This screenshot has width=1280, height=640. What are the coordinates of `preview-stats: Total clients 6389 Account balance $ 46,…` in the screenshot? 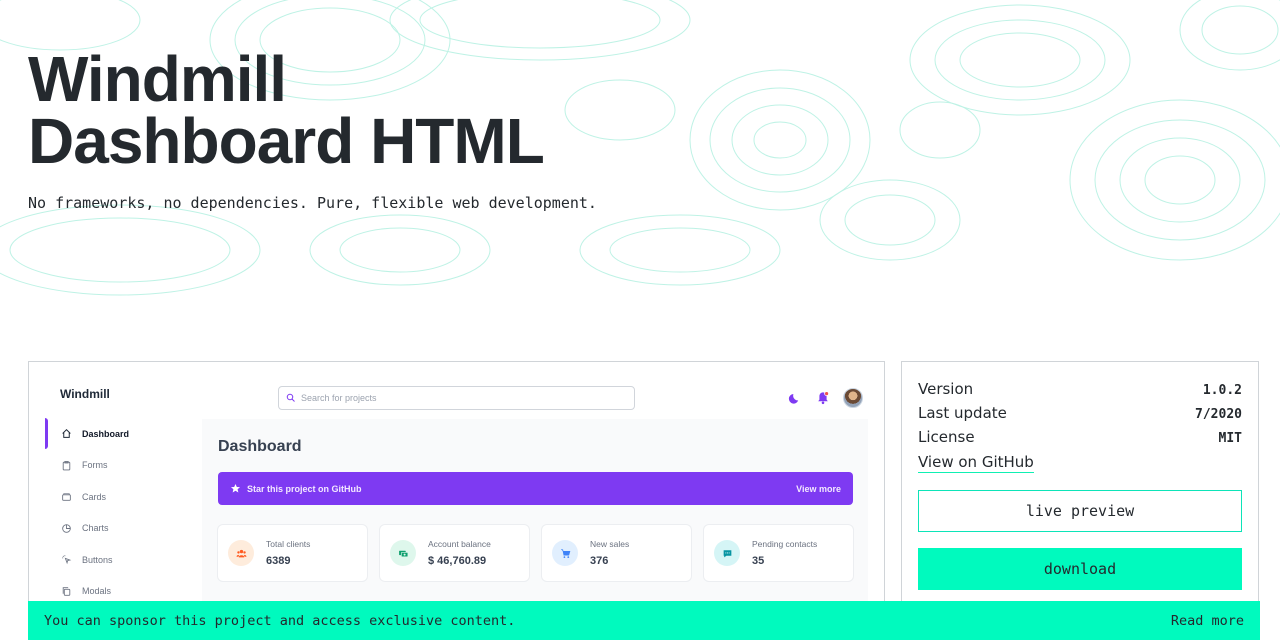 It's located at (542, 553).